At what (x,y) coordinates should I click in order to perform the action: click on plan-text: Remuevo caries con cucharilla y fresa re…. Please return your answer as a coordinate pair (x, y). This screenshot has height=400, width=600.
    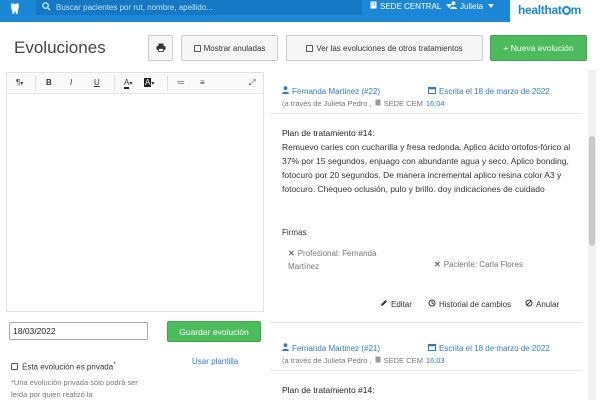
    Looking at the image, I should click on (426, 168).